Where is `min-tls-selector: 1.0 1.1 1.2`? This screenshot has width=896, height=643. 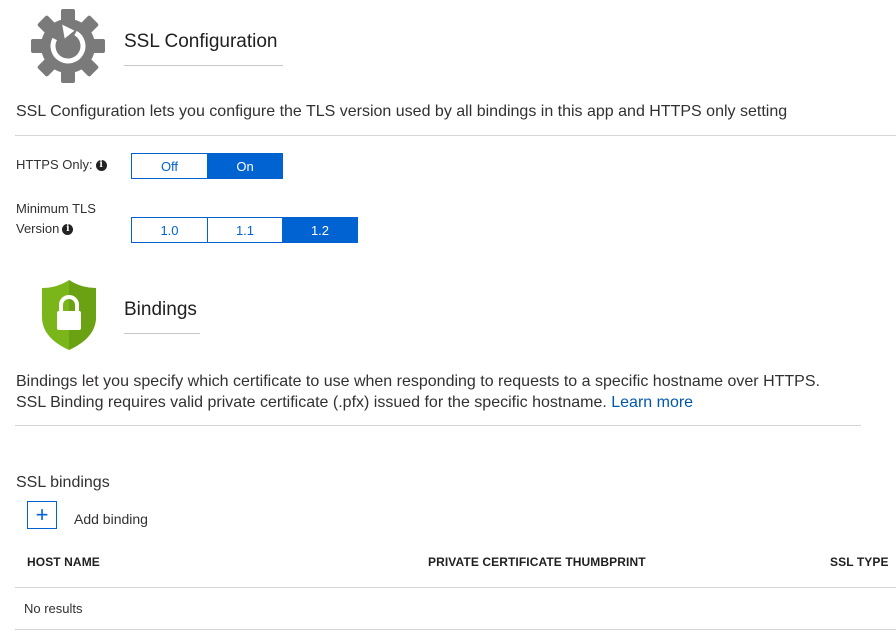 min-tls-selector: 1.0 1.1 1.2 is located at coordinates (244, 230).